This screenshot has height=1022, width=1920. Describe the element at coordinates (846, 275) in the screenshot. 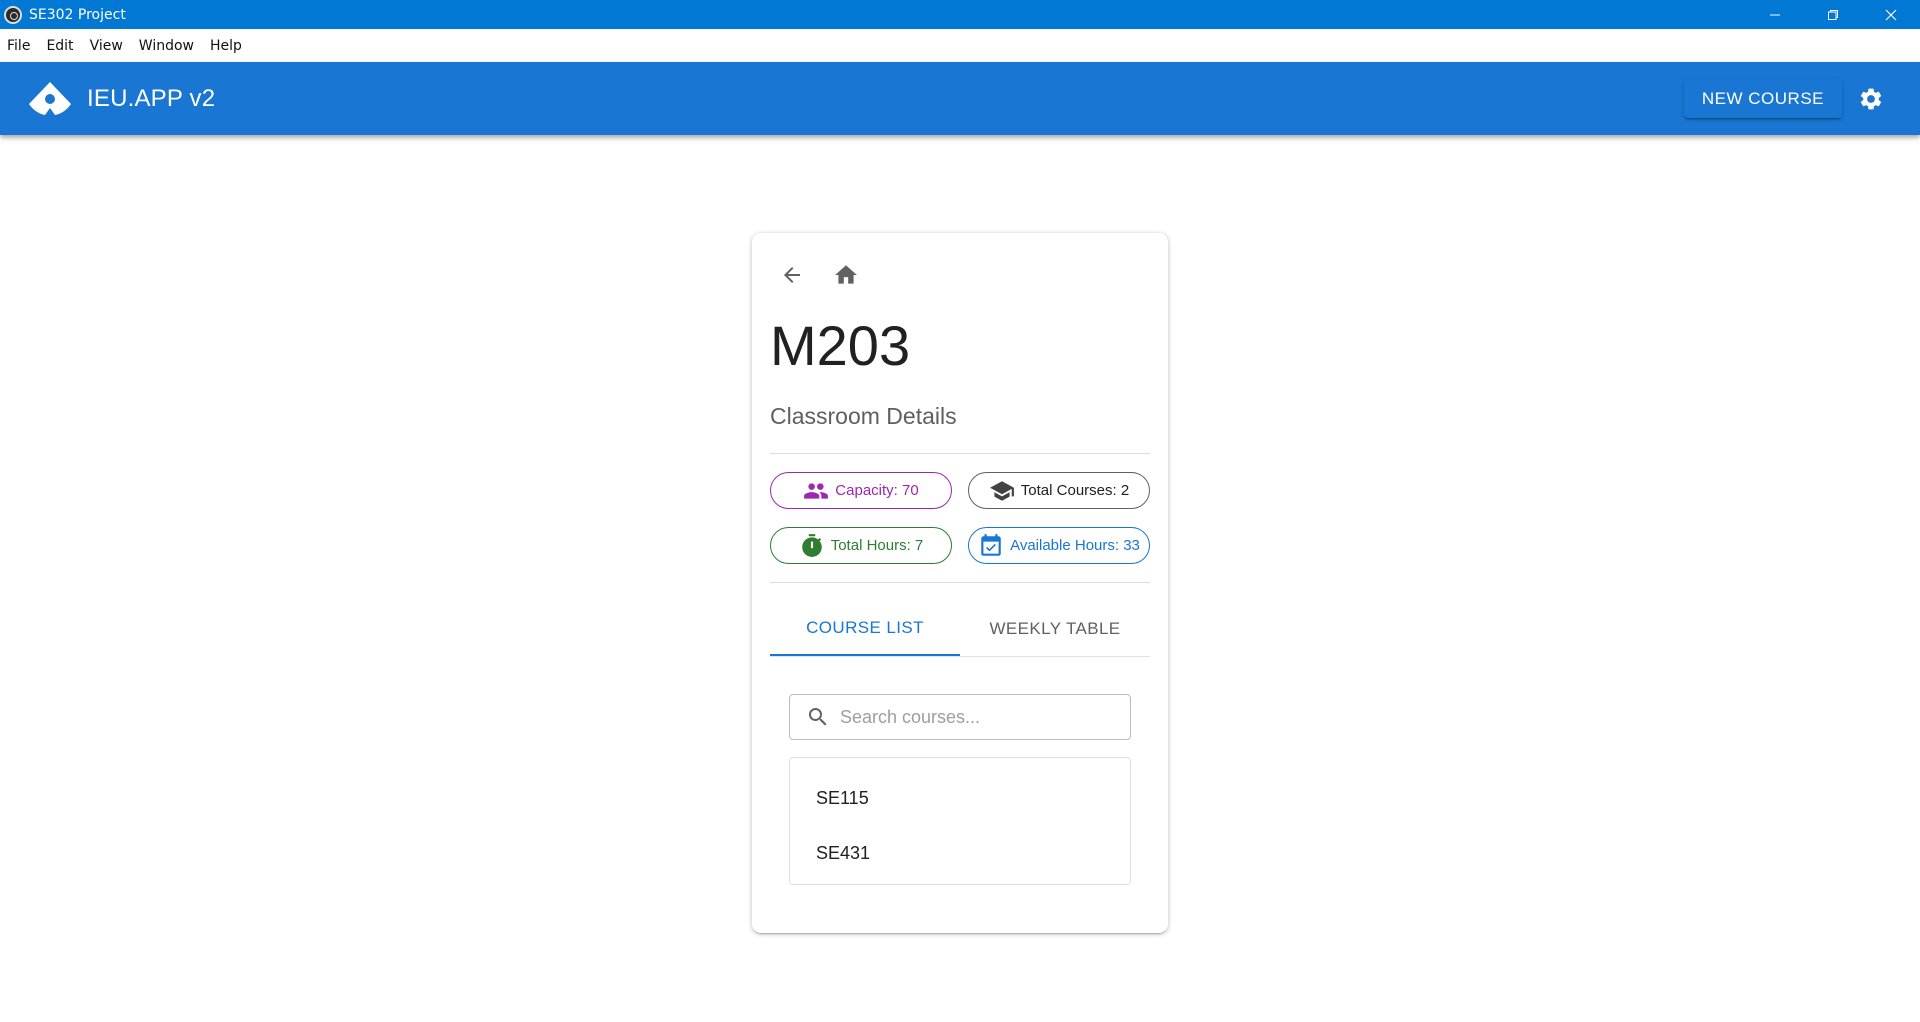

I see `home-icon` at that location.